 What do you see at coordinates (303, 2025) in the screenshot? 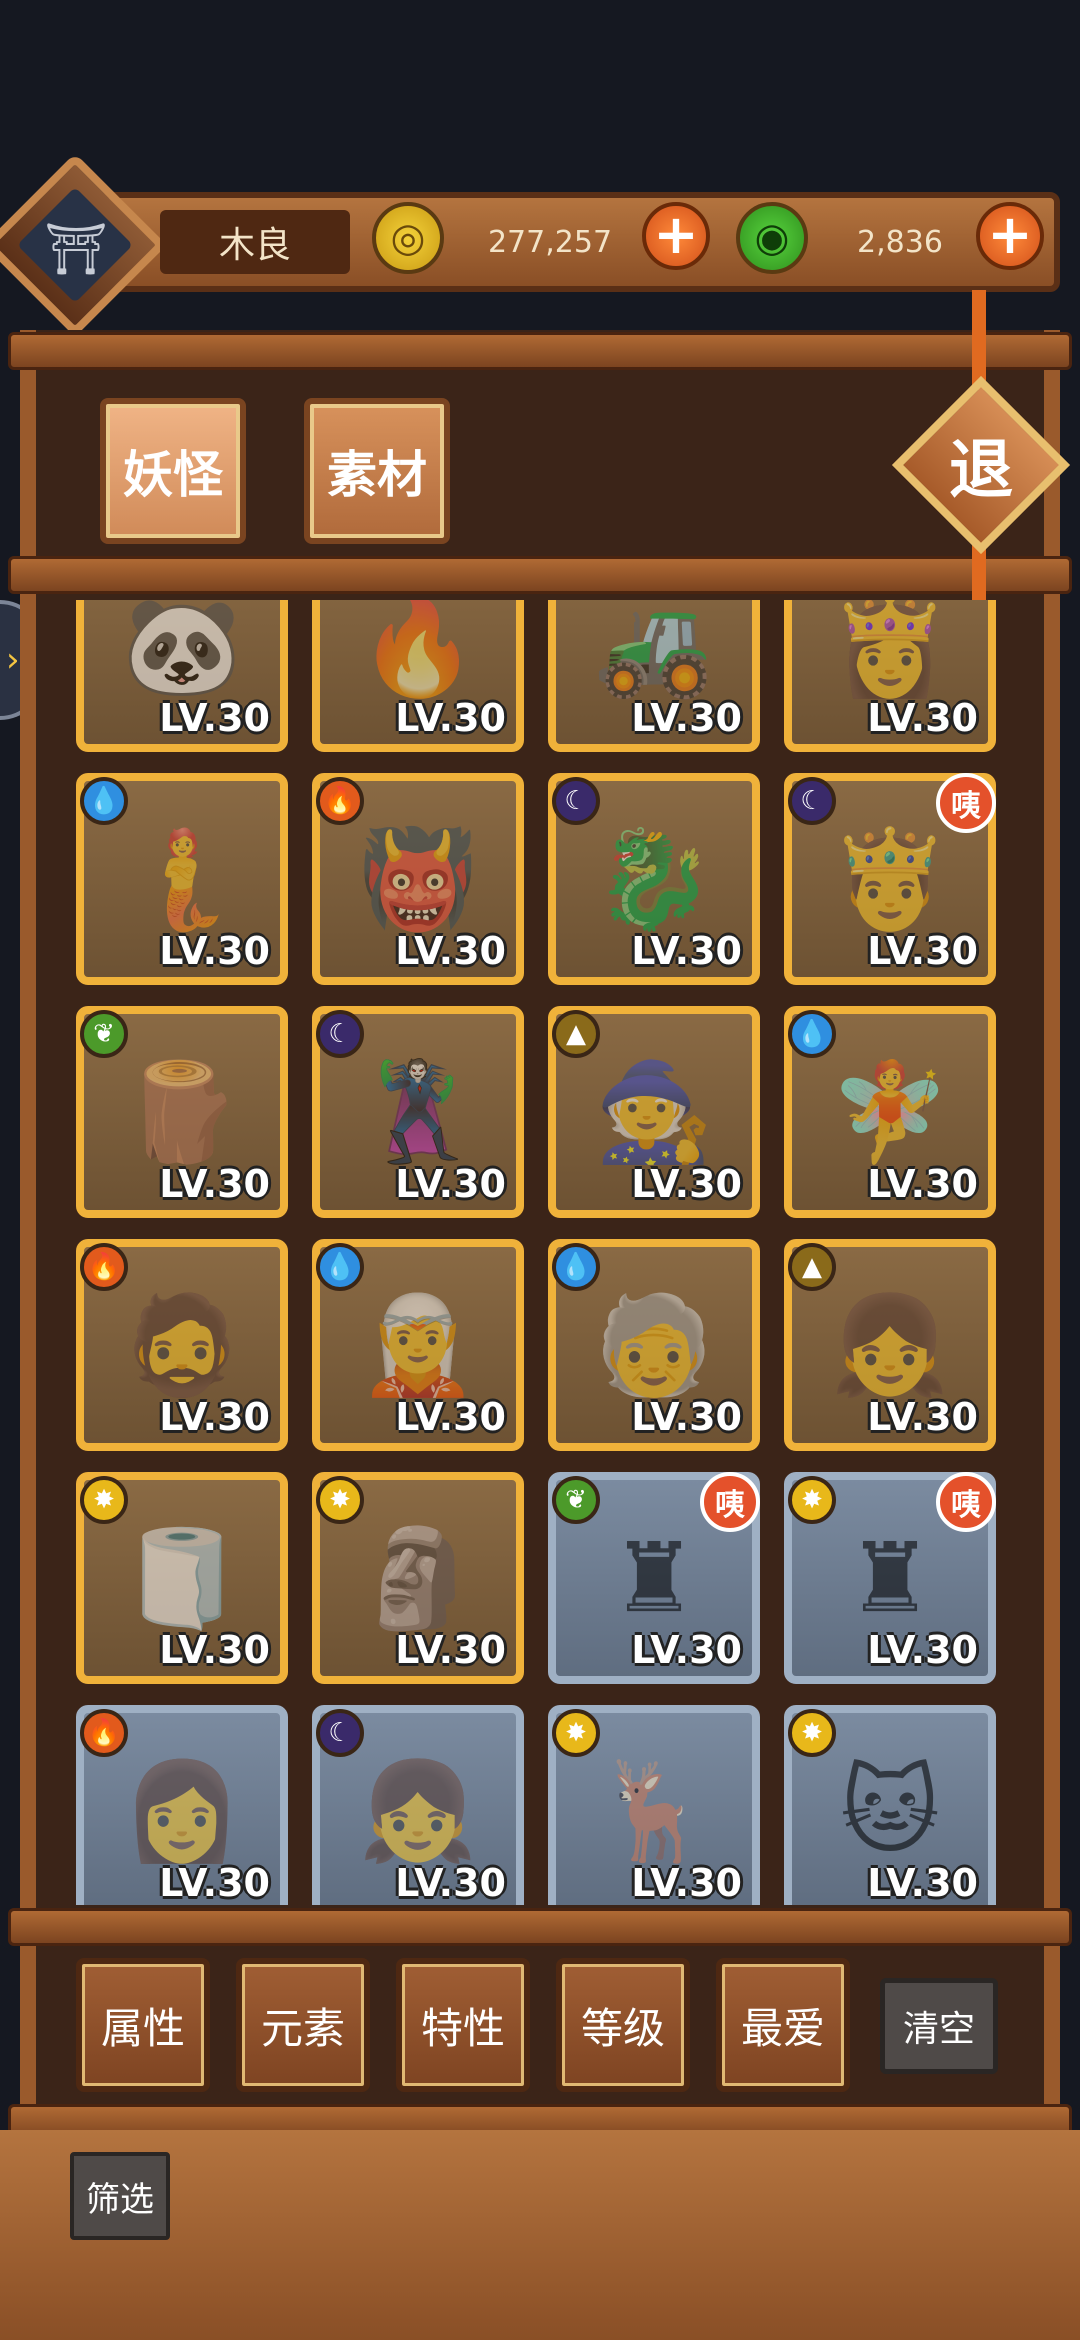
I see `filter-element-button: 元素` at bounding box center [303, 2025].